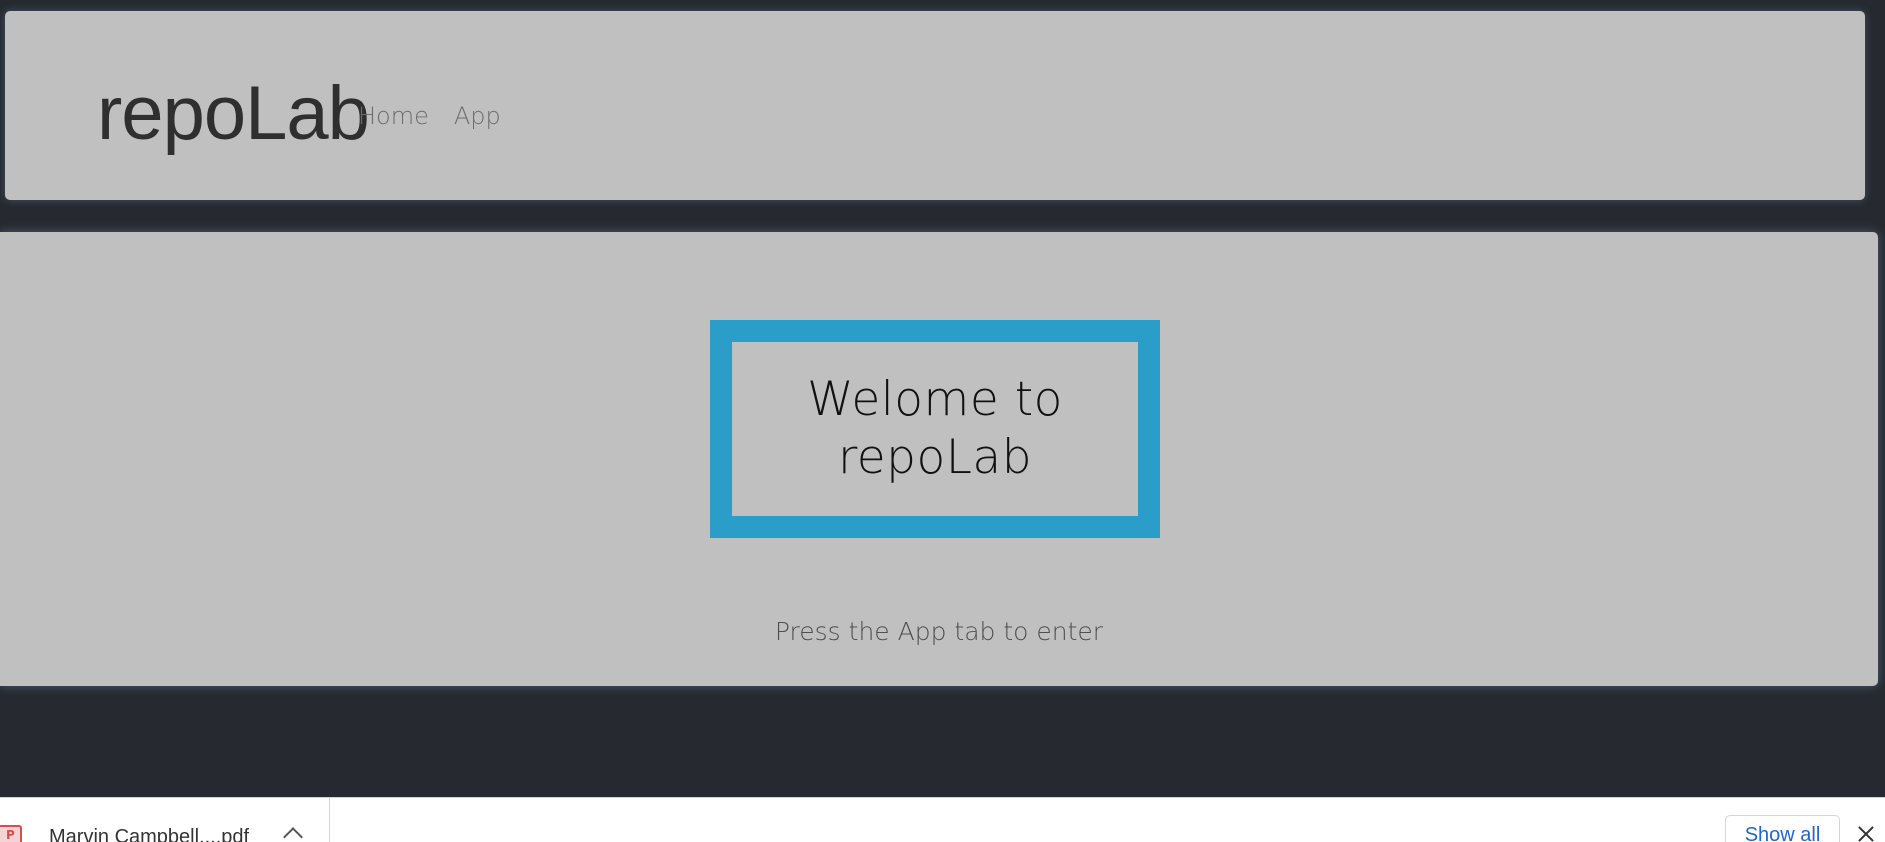 The image size is (1885, 842). I want to click on welcome-title: Welome to repoLab, so click(935, 428).